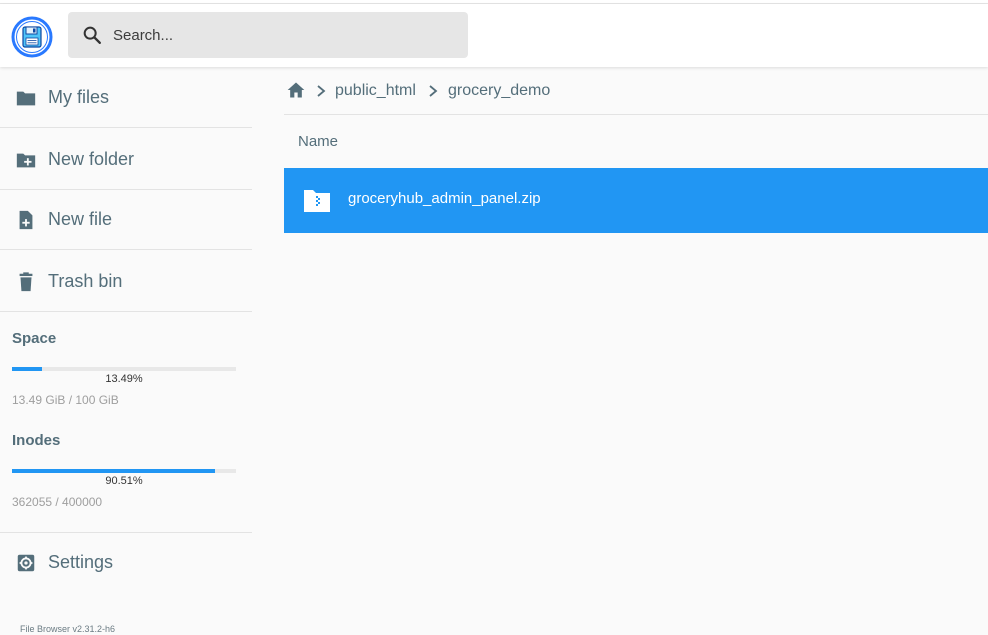 This screenshot has height=635, width=988. What do you see at coordinates (32, 37) in the screenshot?
I see `file-browser-logo-icon` at bounding box center [32, 37].